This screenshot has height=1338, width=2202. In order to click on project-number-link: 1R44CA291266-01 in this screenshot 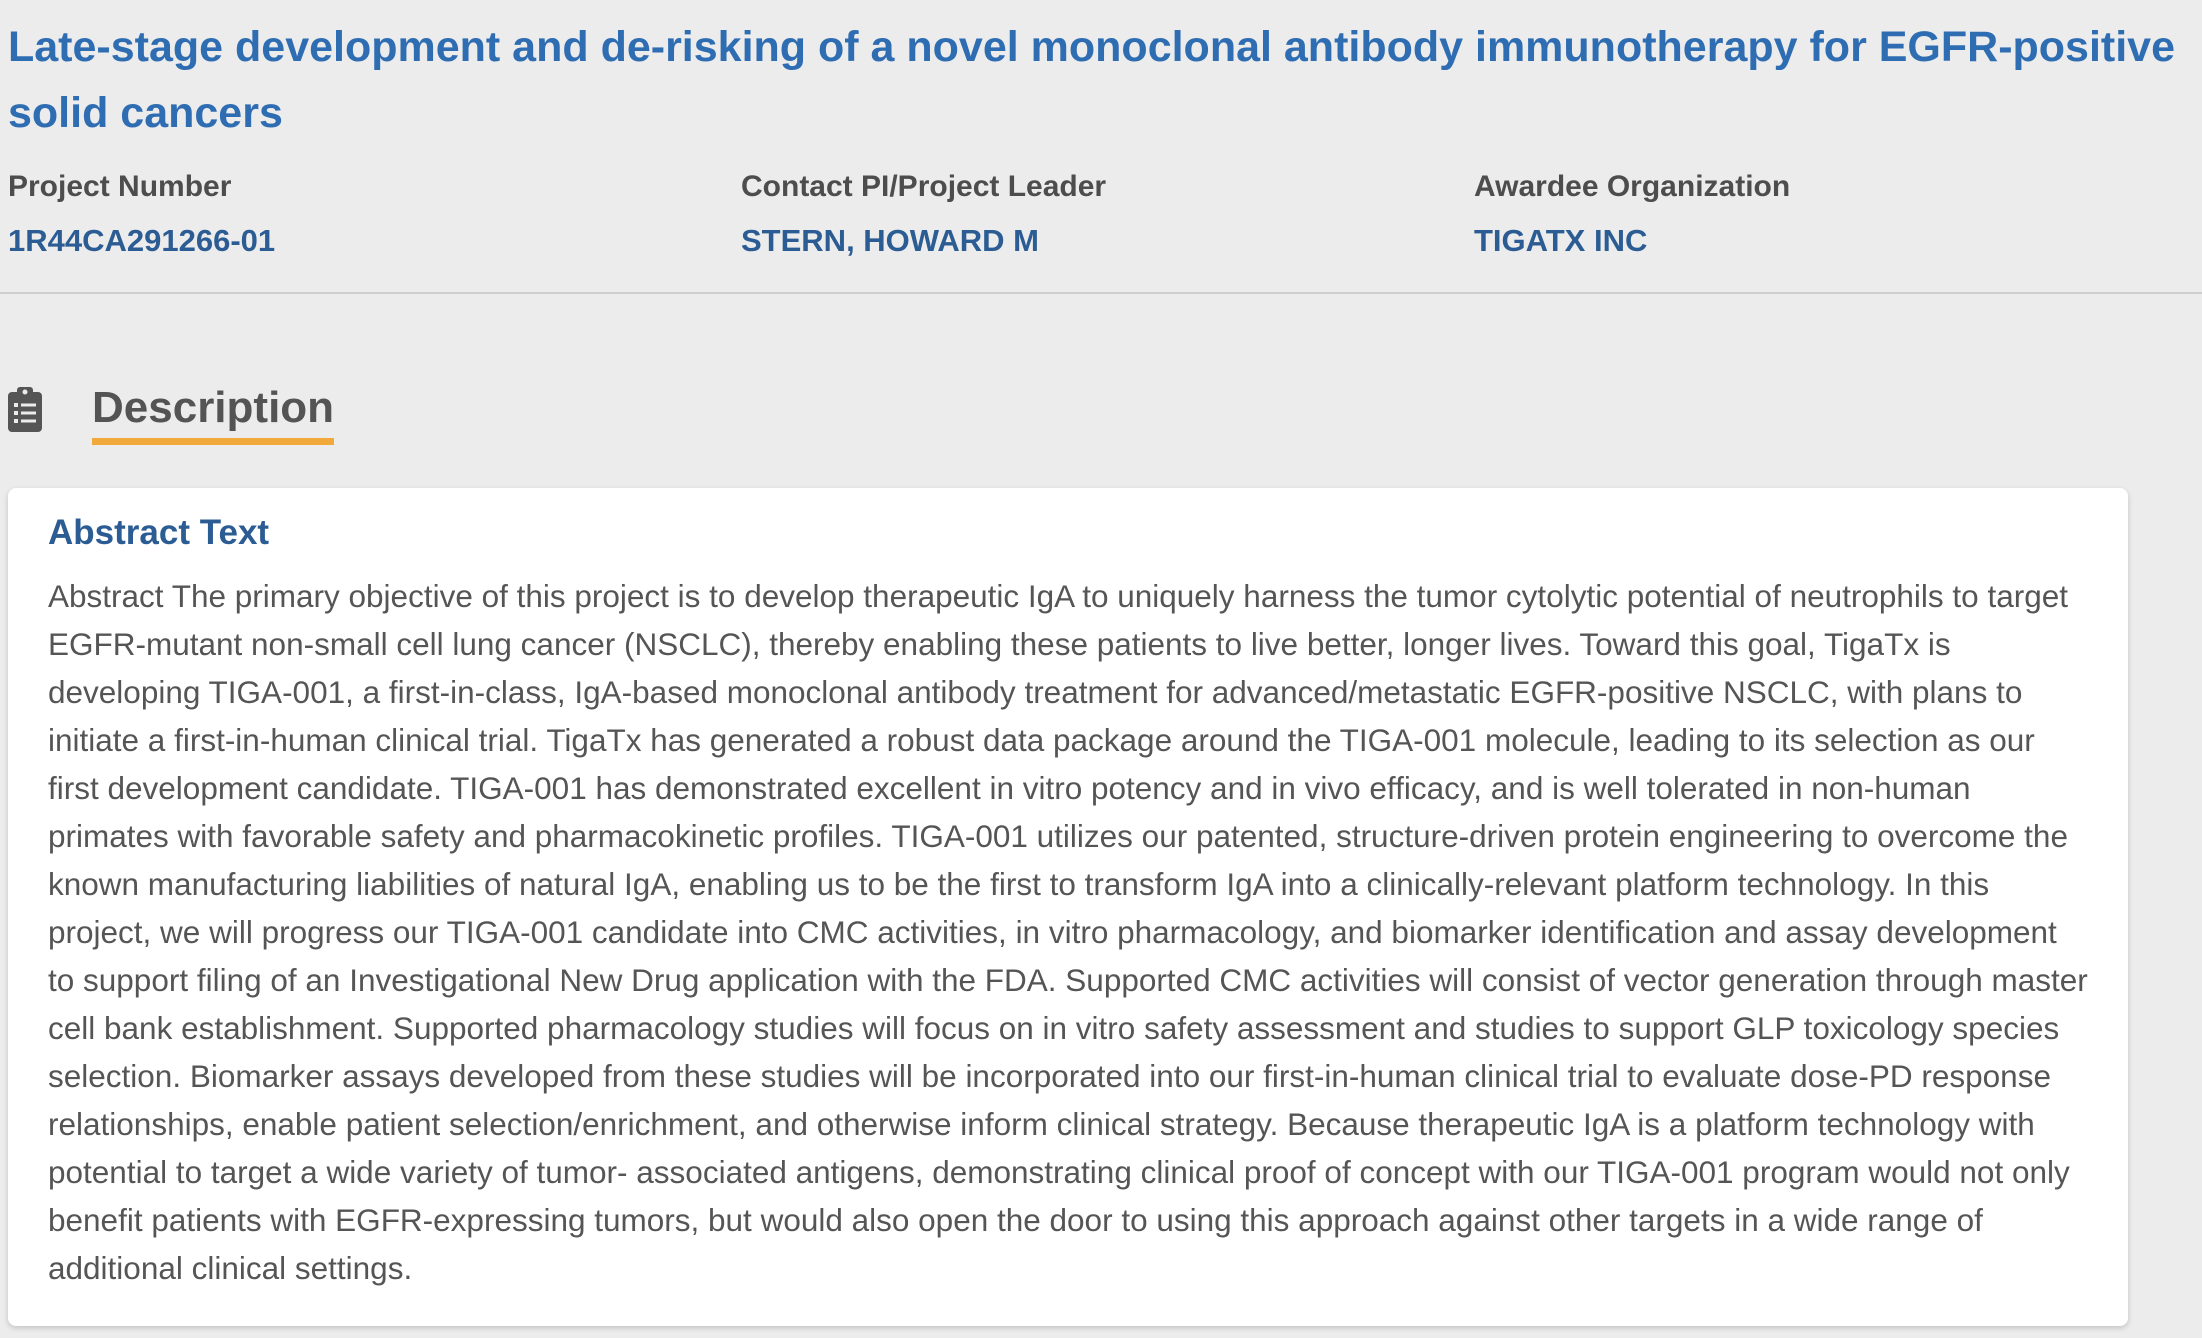, I will do `click(141, 241)`.